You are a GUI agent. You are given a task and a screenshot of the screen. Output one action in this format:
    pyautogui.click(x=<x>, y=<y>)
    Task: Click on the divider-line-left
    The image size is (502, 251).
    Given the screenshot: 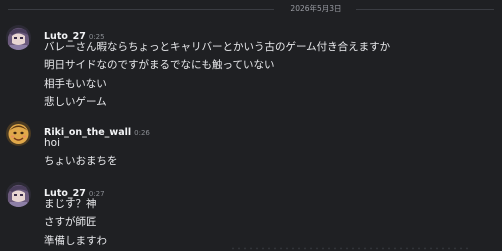 What is the action you would take?
    pyautogui.click(x=141, y=9)
    